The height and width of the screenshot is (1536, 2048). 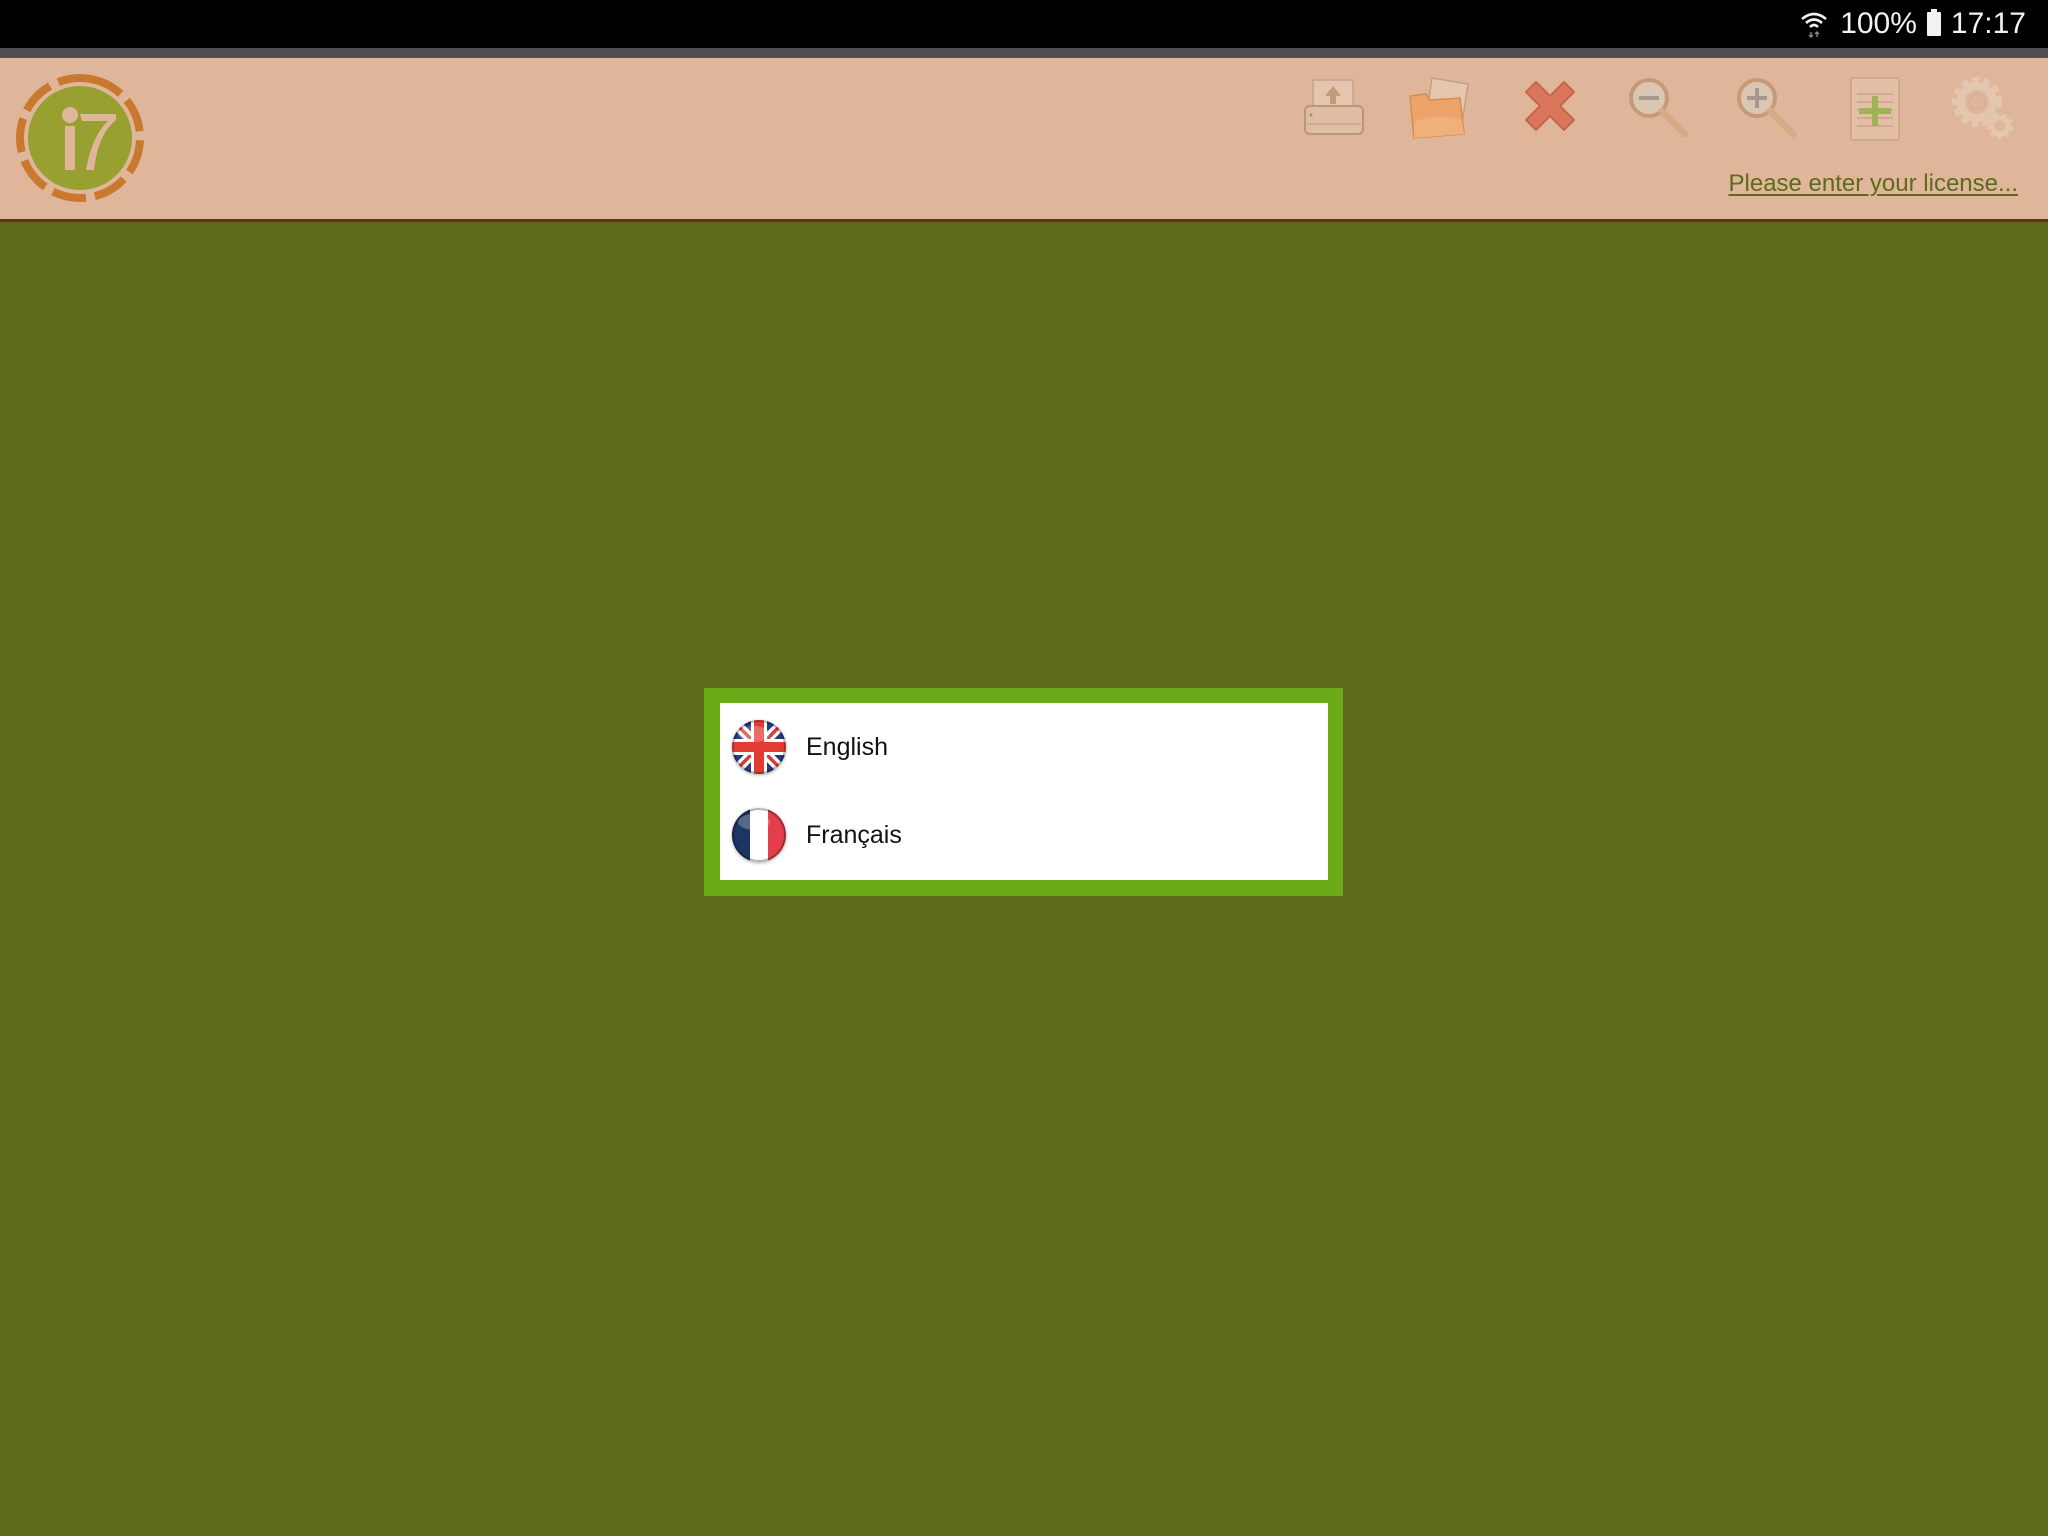 What do you see at coordinates (1024, 53) in the screenshot?
I see `status-bar-divider` at bounding box center [1024, 53].